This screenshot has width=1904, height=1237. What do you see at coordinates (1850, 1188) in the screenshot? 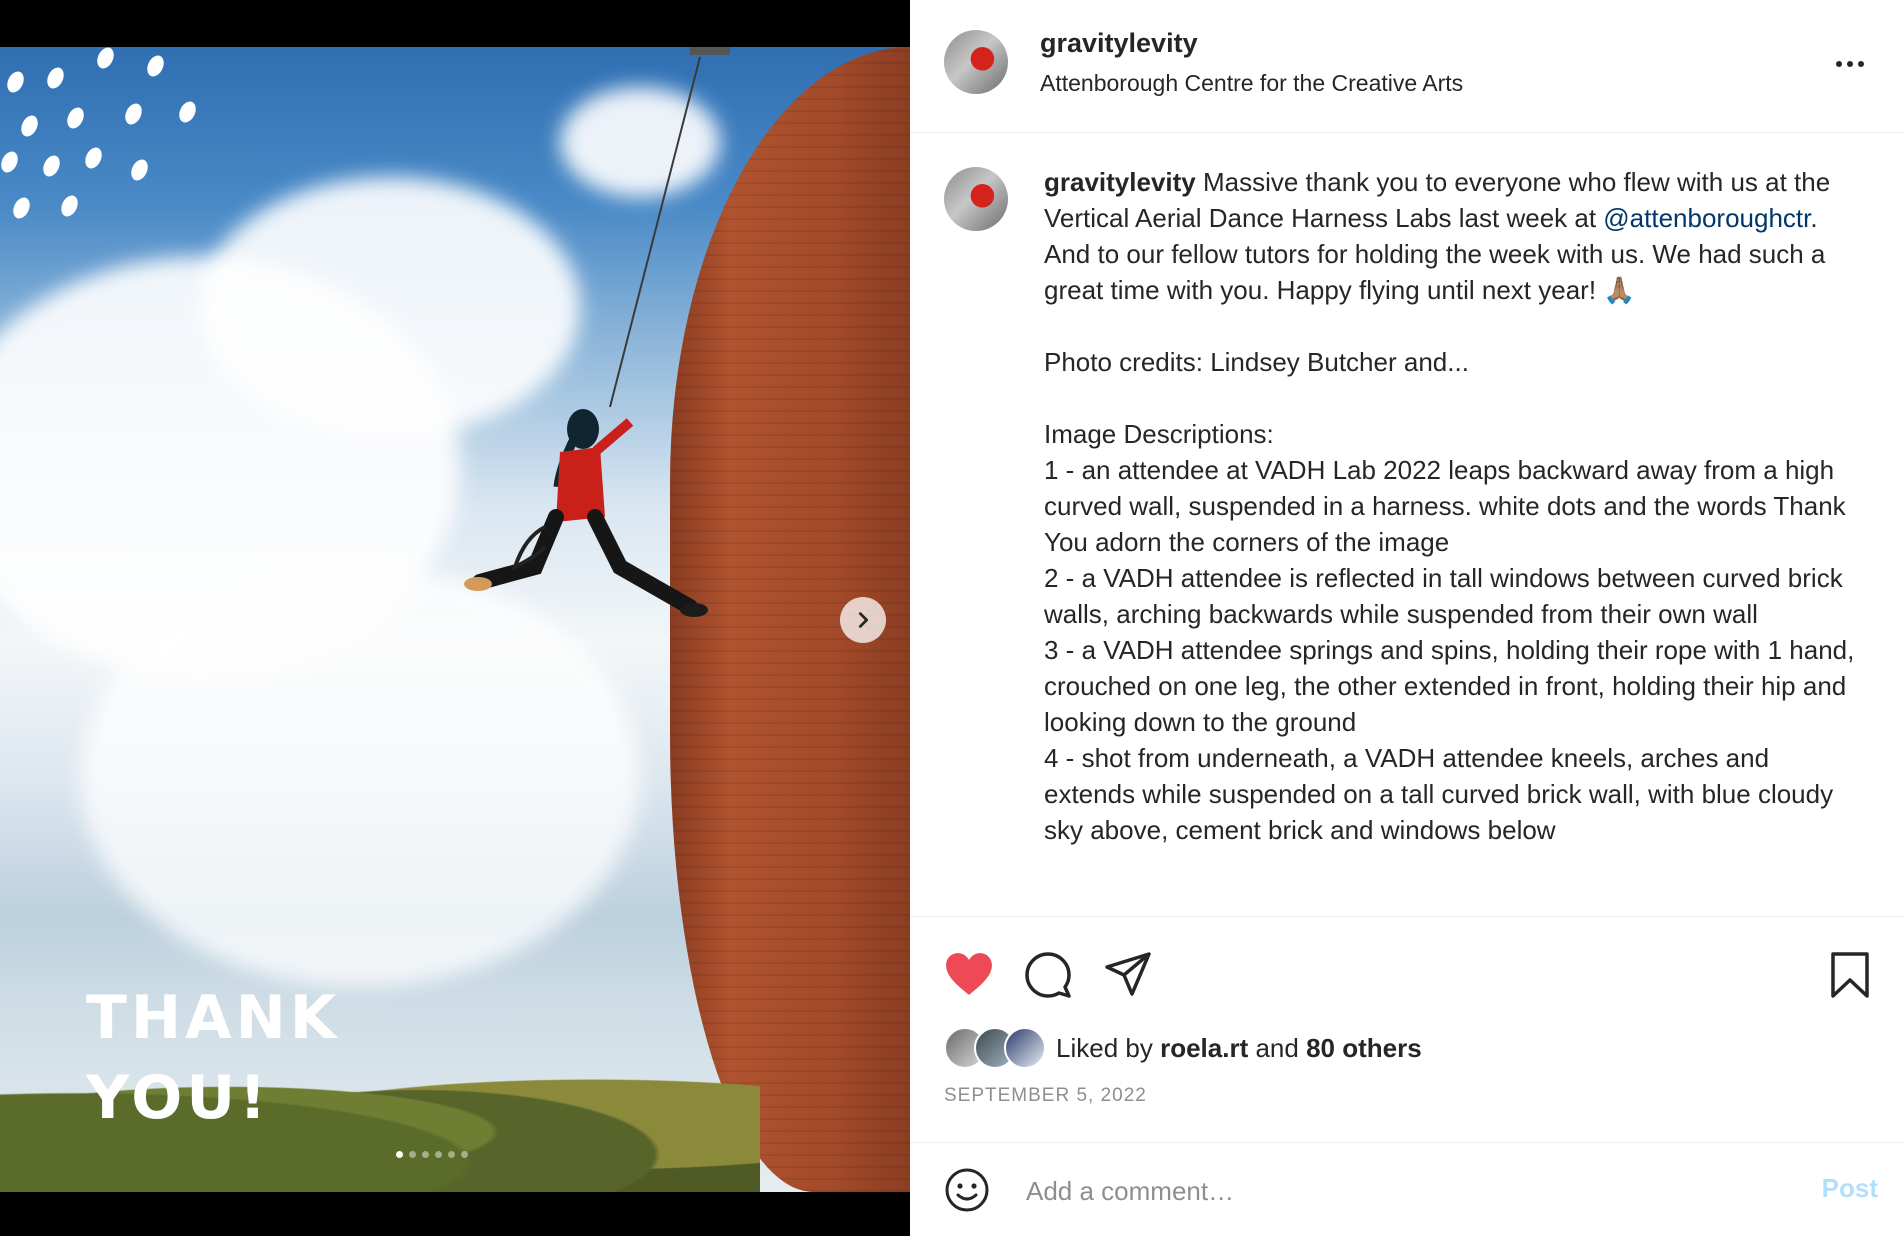
I see `post-comment-button: Post` at bounding box center [1850, 1188].